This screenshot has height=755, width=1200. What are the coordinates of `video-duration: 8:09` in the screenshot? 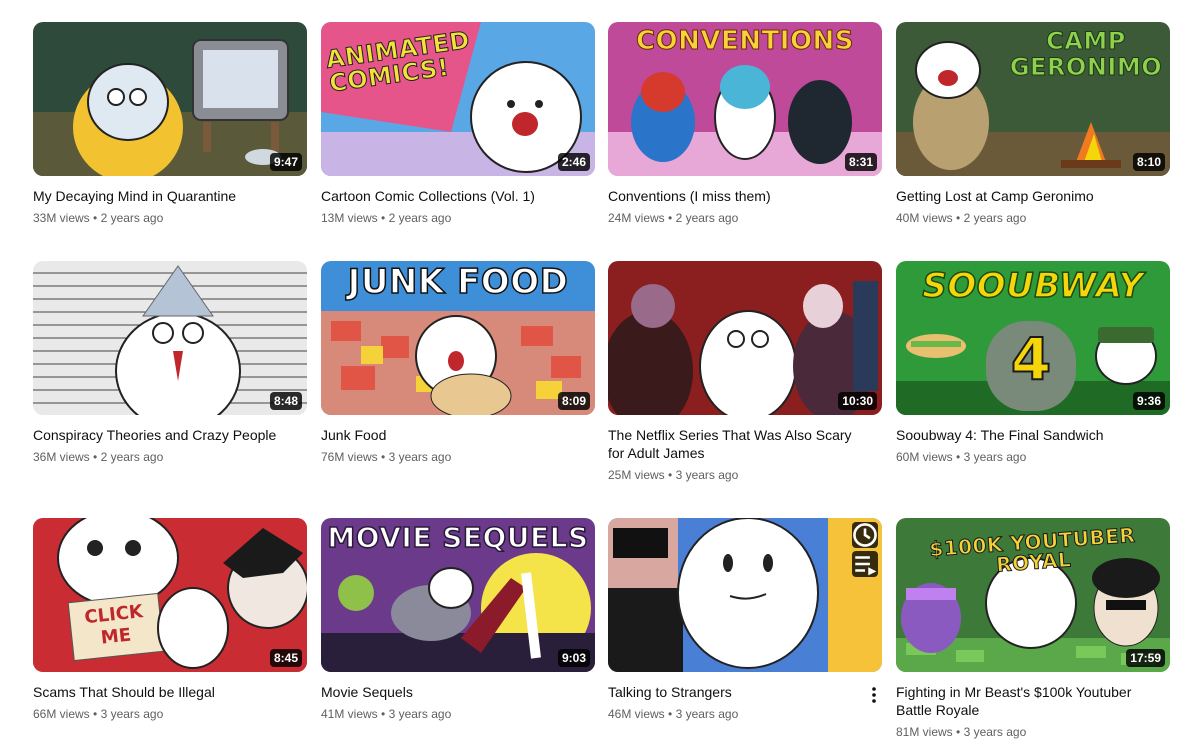 It's located at (573, 401).